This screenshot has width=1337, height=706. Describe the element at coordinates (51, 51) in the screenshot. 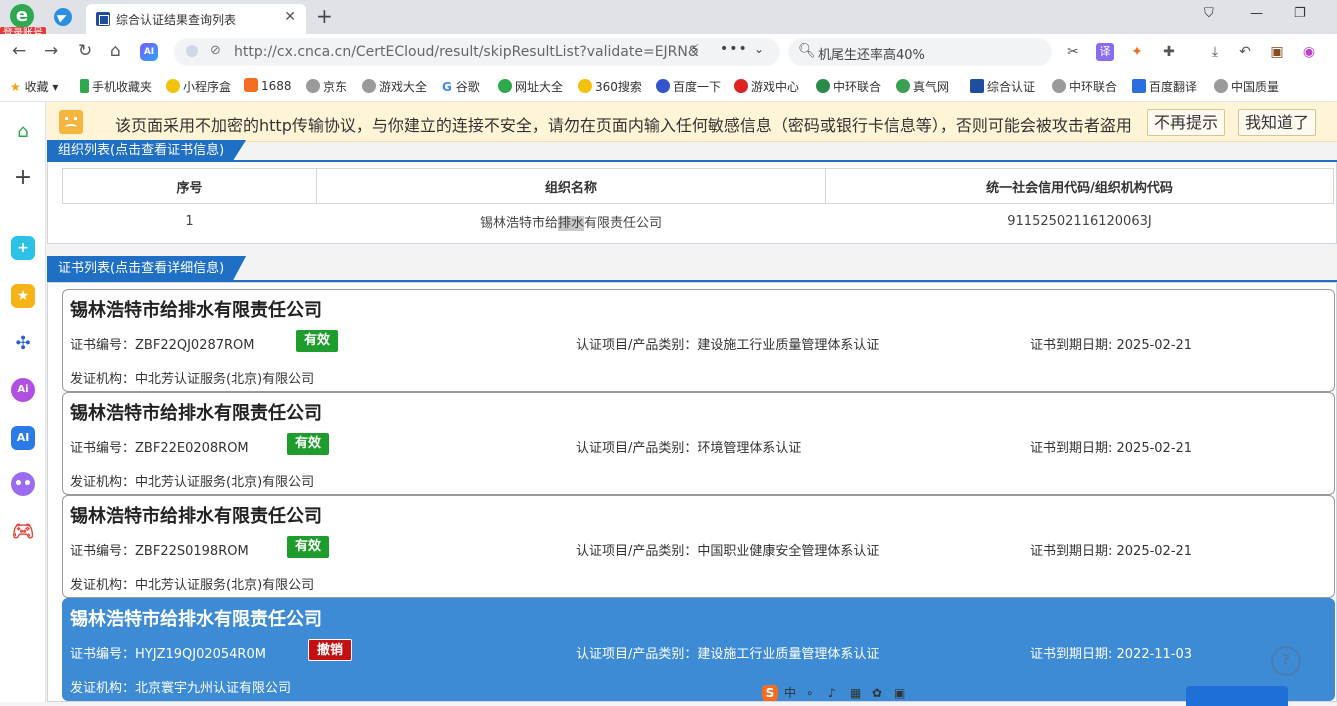

I see `forward-icon: →` at that location.